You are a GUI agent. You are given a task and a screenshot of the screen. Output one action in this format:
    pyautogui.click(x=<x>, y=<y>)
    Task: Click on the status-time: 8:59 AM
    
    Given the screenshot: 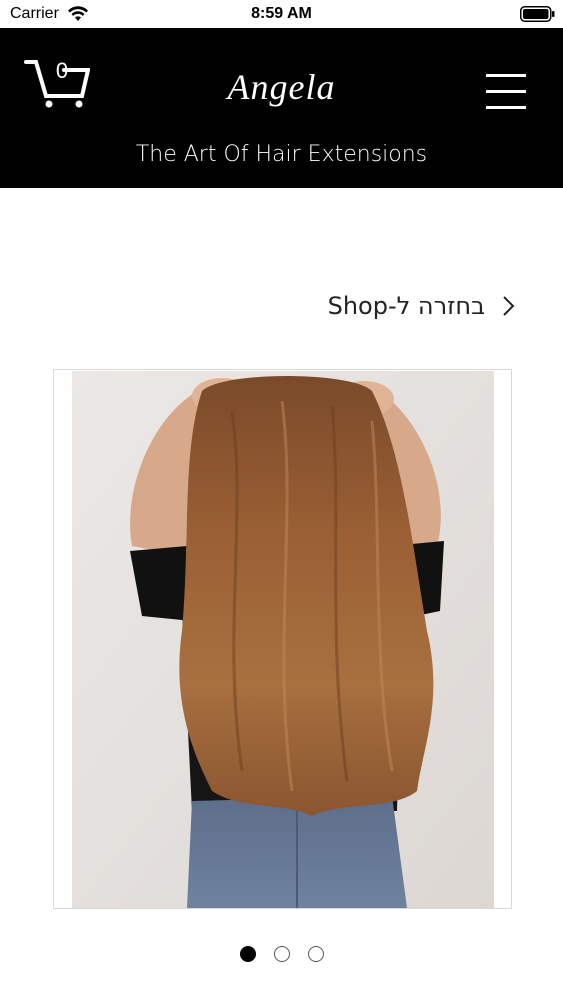 What is the action you would take?
    pyautogui.click(x=281, y=13)
    